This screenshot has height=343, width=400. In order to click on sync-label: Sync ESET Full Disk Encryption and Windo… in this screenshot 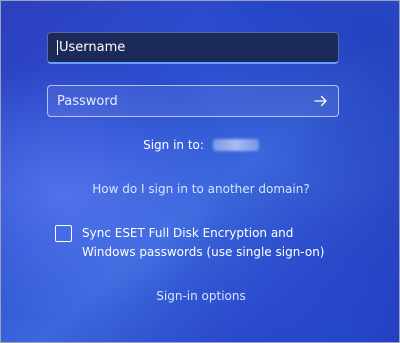, I will do `click(217, 243)`.